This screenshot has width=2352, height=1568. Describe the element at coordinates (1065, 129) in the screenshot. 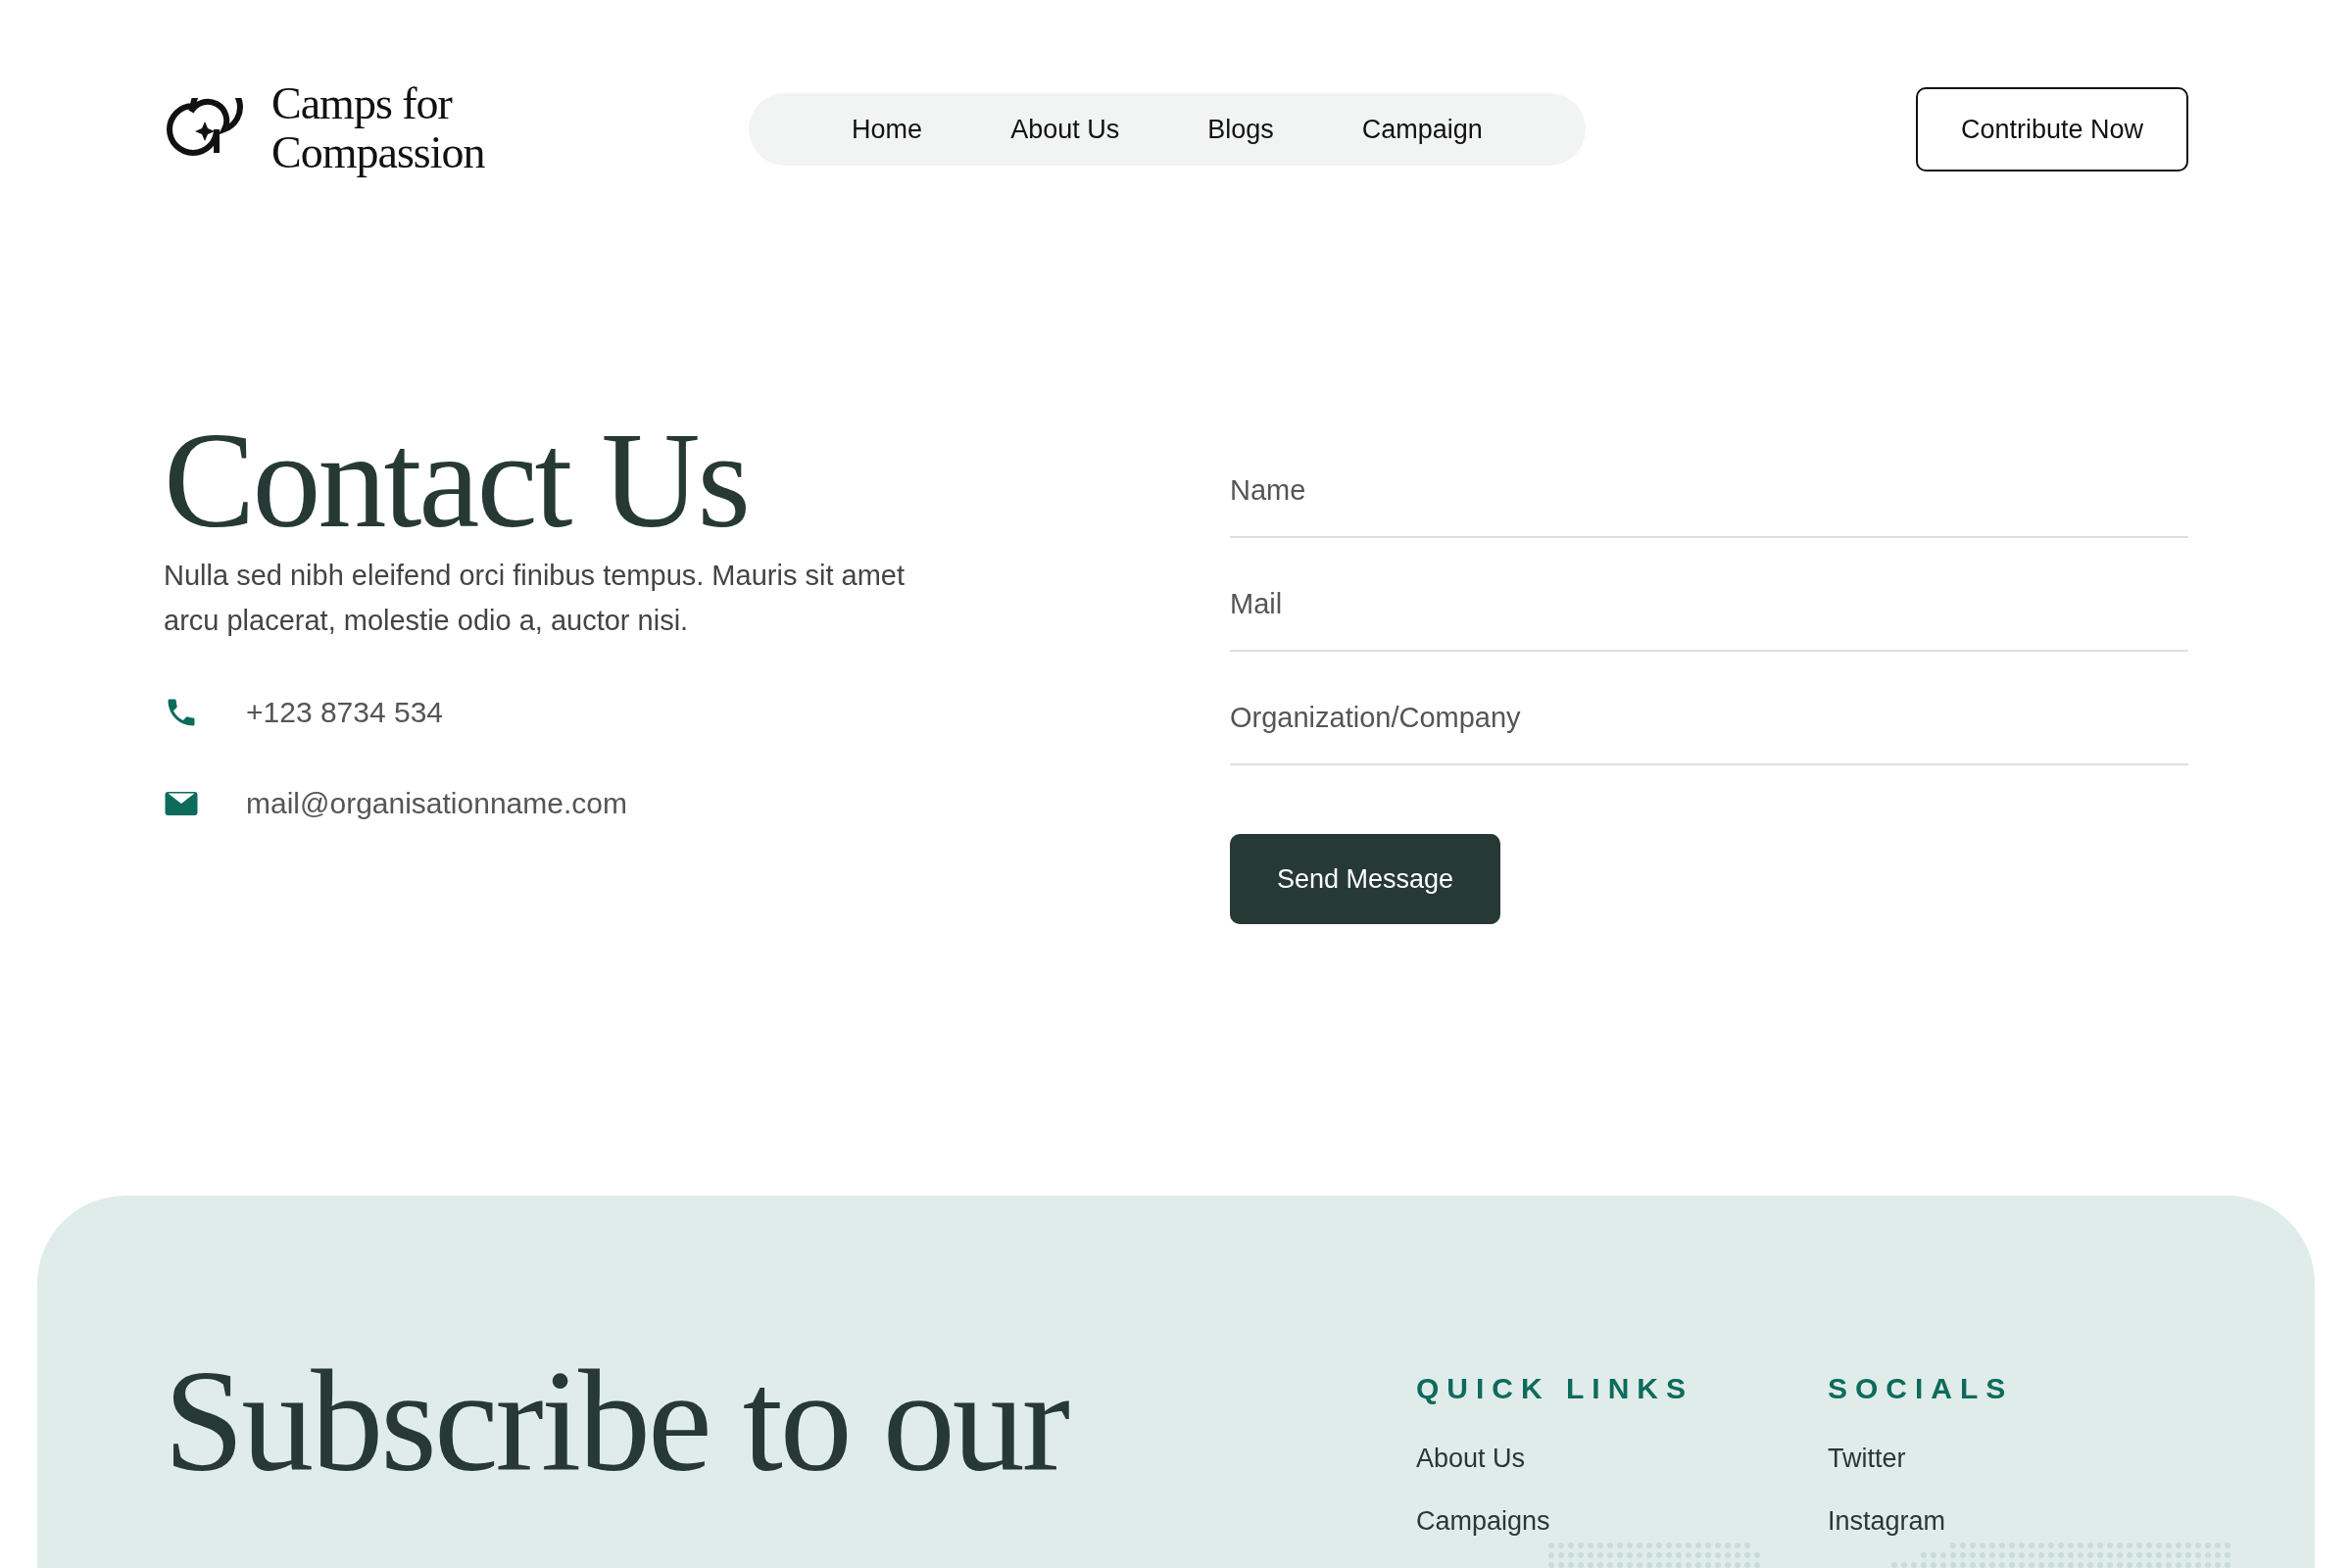

I see `nav-link: About Us` at that location.